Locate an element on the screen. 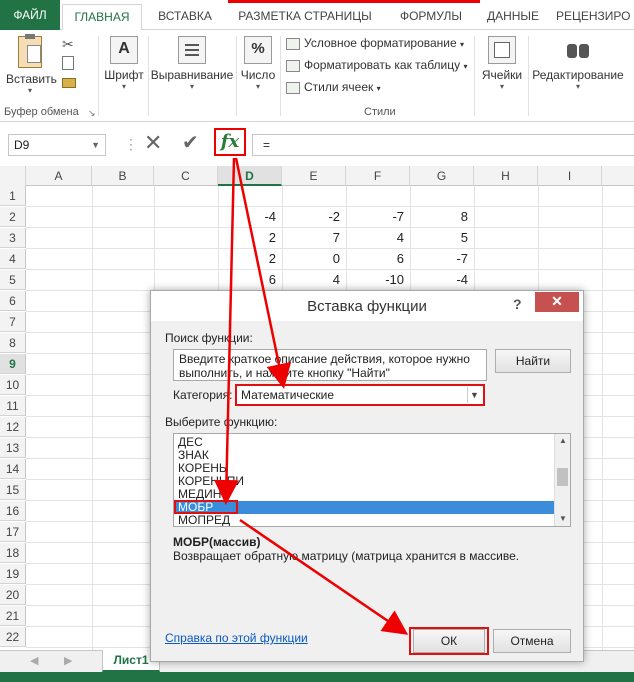  caret-down-icon: ▾ is located at coordinates (577, 86).